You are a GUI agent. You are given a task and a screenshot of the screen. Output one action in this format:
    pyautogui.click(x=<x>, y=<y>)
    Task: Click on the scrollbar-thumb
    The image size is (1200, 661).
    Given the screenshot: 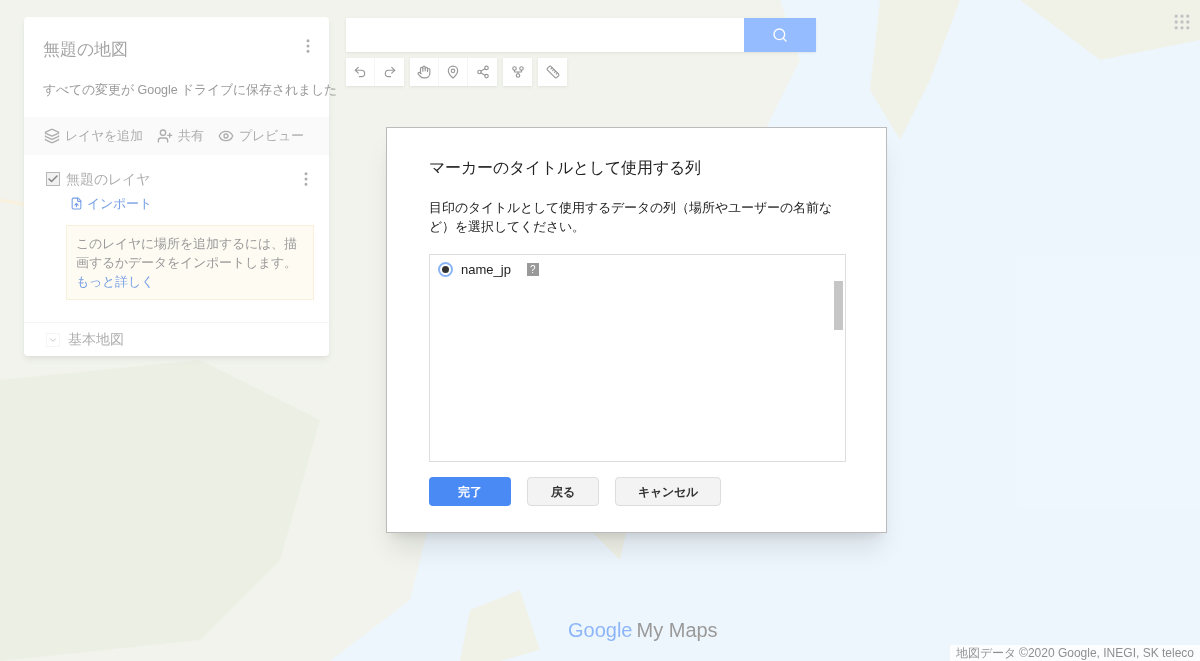 What is the action you would take?
    pyautogui.click(x=838, y=305)
    